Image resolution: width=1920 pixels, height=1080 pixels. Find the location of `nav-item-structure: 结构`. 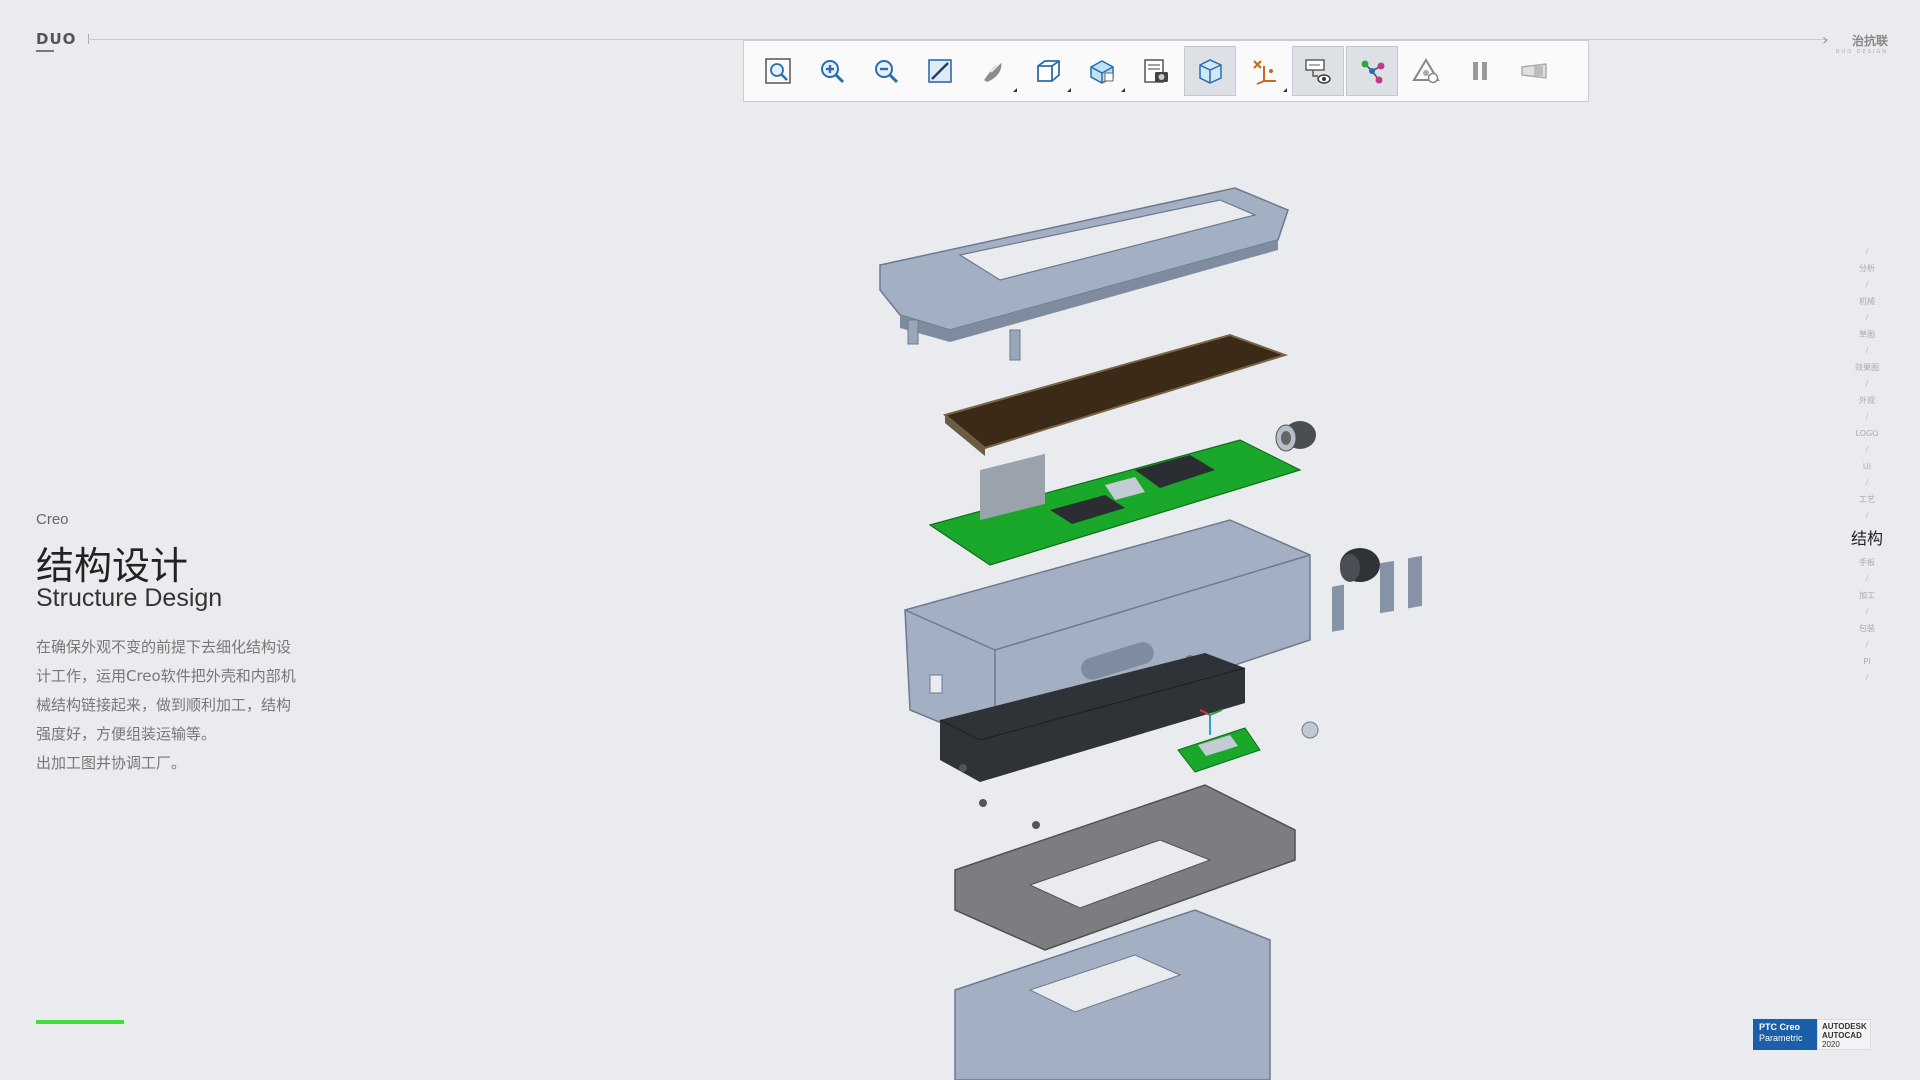

nav-item-structure: 结构 is located at coordinates (1867, 539).